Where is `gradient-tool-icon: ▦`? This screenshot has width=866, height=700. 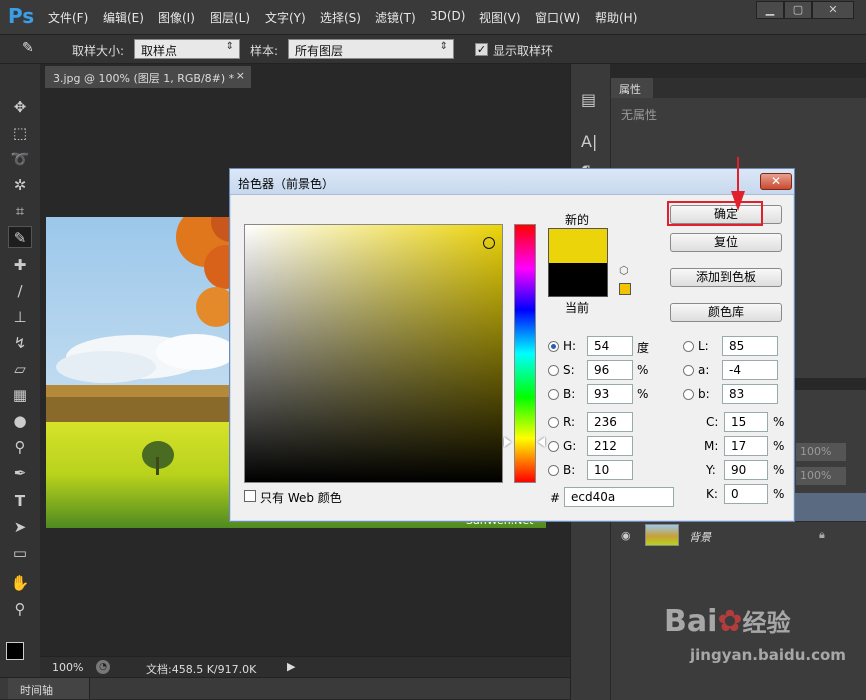 gradient-tool-icon: ▦ is located at coordinates (20, 395).